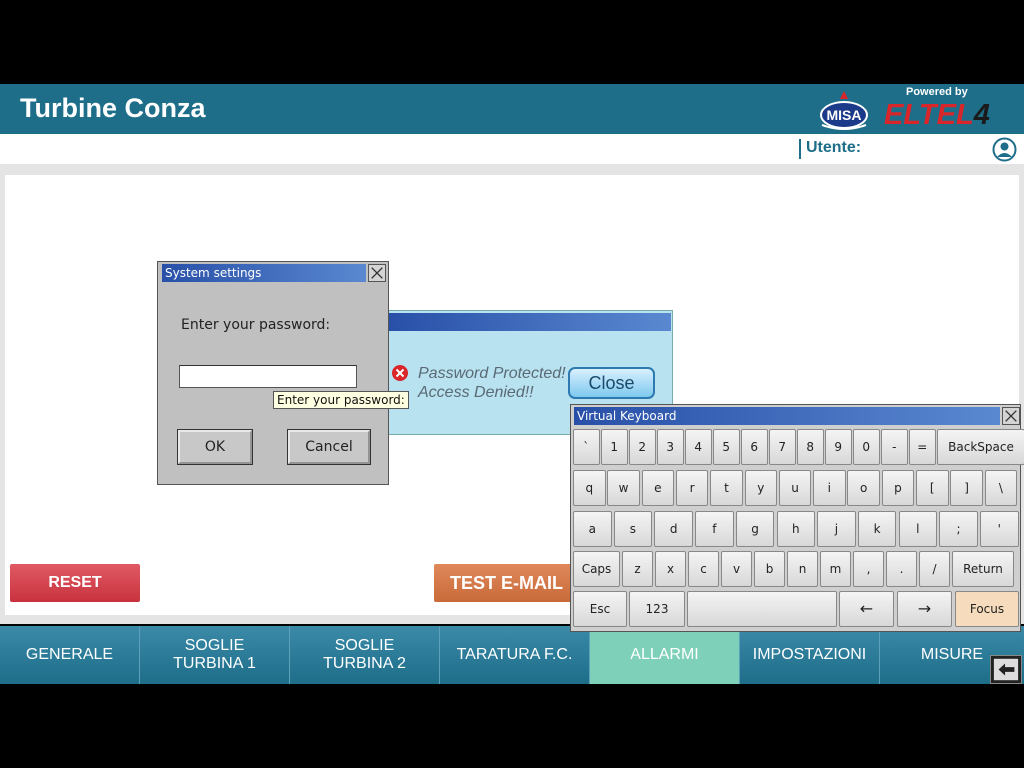 This screenshot has width=1024, height=768. I want to click on misa-logo: MISA, so click(844, 110).